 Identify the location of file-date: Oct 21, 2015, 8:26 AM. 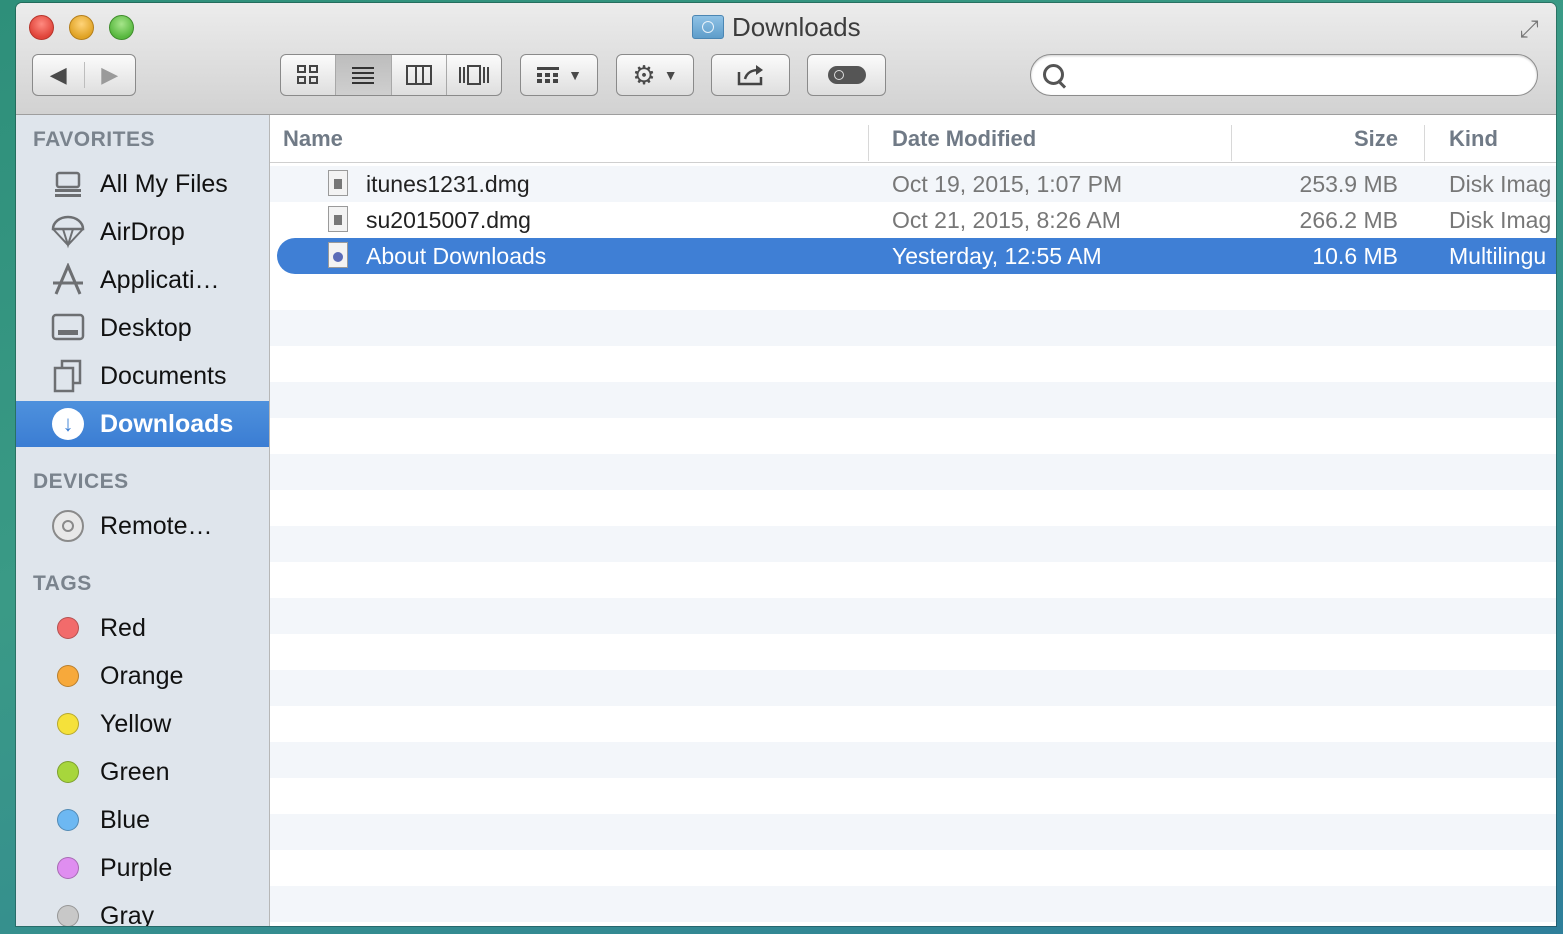
(1006, 220).